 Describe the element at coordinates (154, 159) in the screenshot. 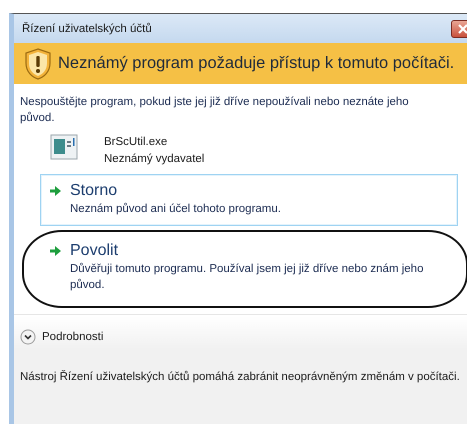

I see `program-publisher: Neznámý vydavatel` at that location.